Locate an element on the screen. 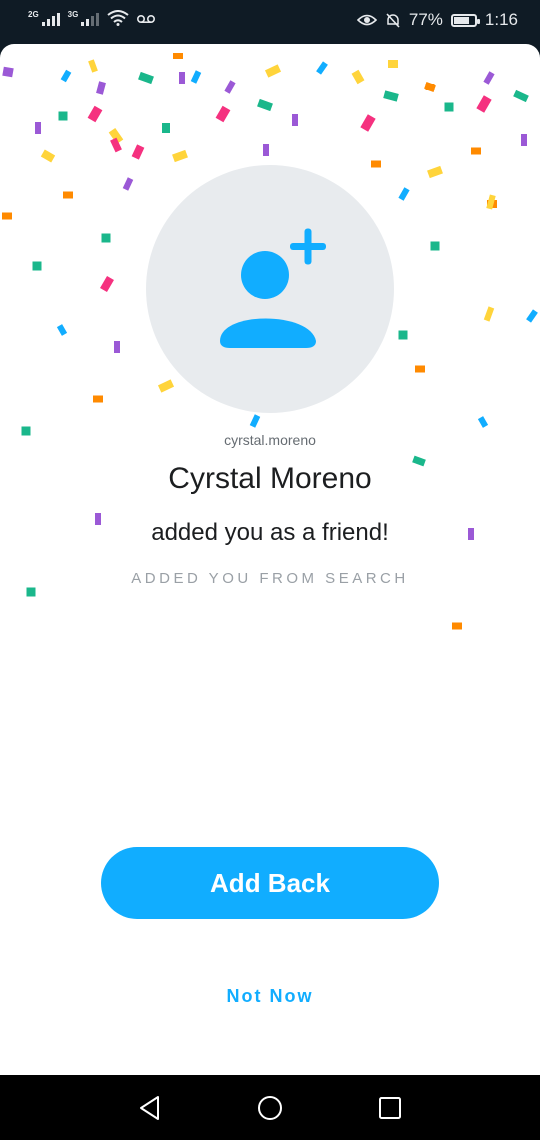  home-icon is located at coordinates (270, 1108).